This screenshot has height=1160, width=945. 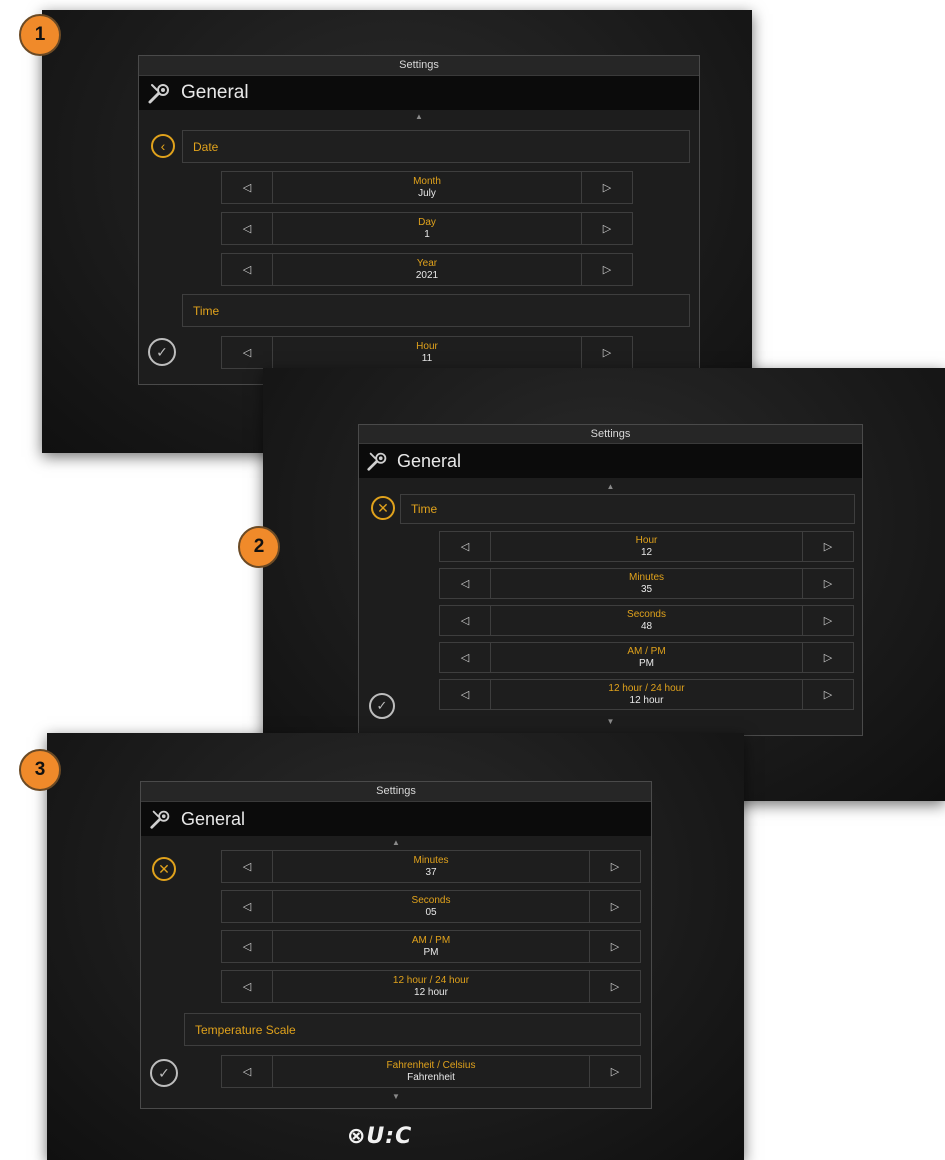 What do you see at coordinates (646, 552) in the screenshot?
I see `row-value: 12` at bounding box center [646, 552].